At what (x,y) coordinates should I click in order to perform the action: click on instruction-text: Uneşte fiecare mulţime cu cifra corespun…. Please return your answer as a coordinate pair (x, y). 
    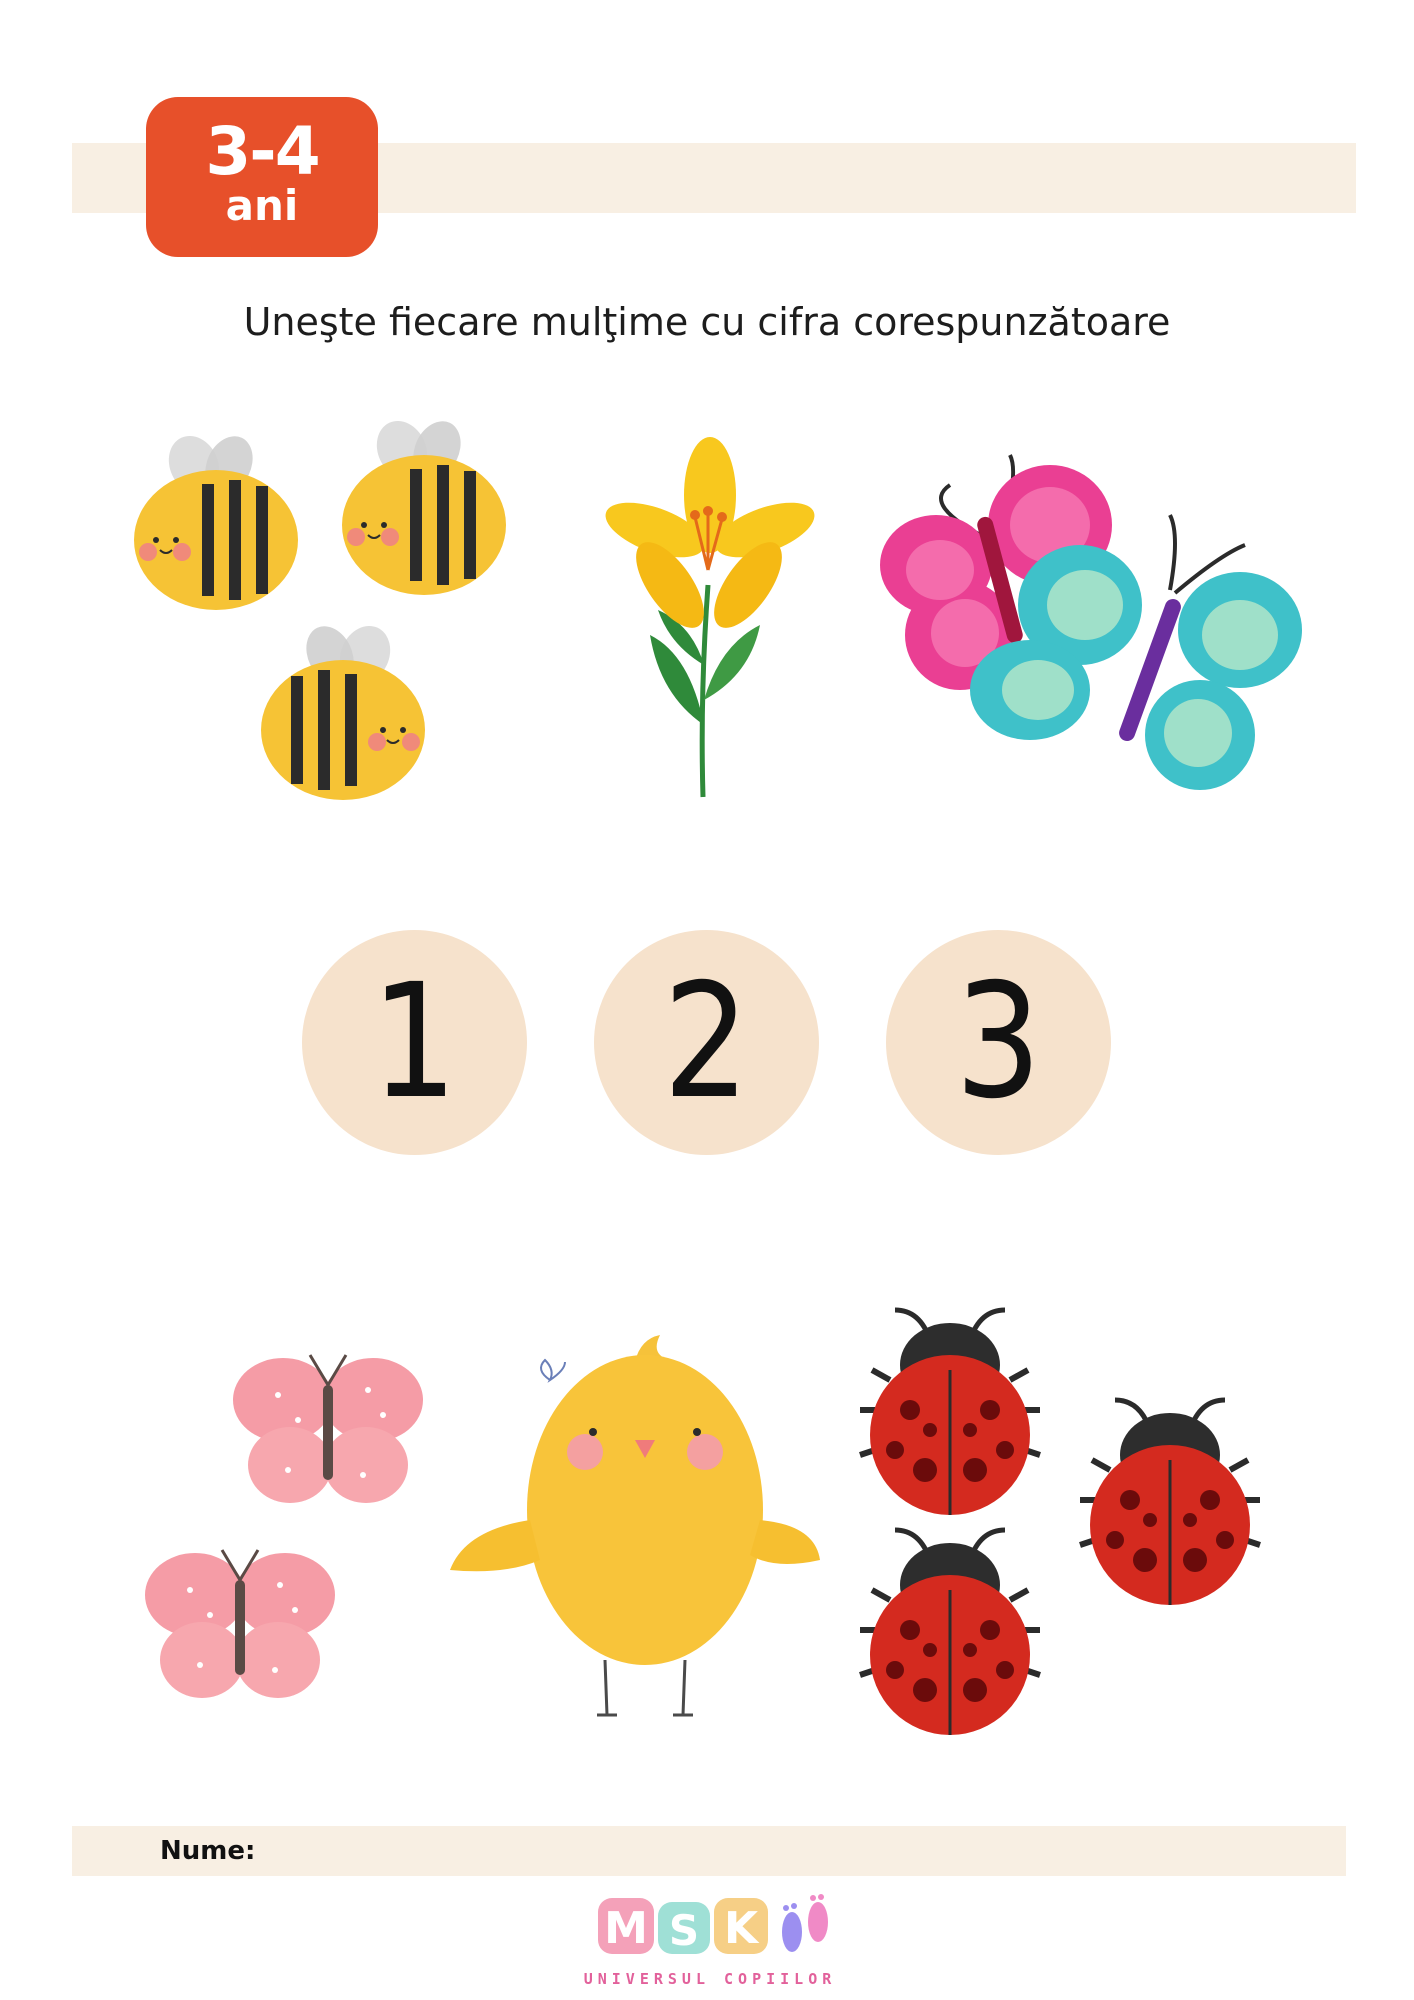
    Looking at the image, I should click on (707, 322).